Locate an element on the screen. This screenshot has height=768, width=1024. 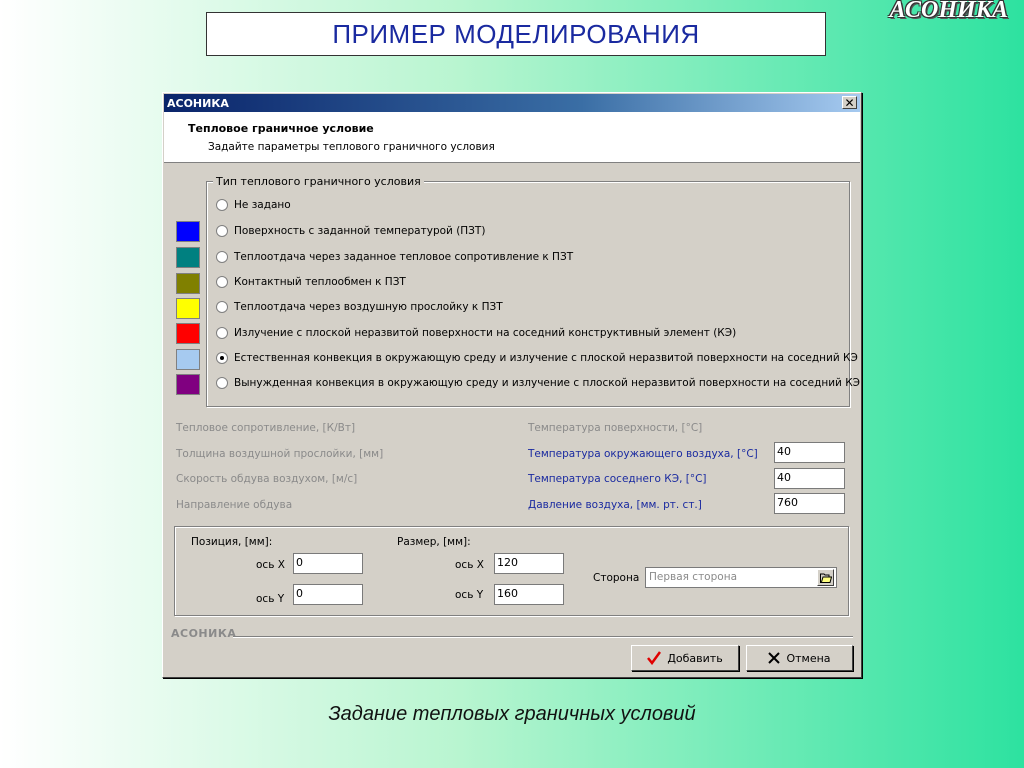
position-x-input: 0 is located at coordinates (328, 563).